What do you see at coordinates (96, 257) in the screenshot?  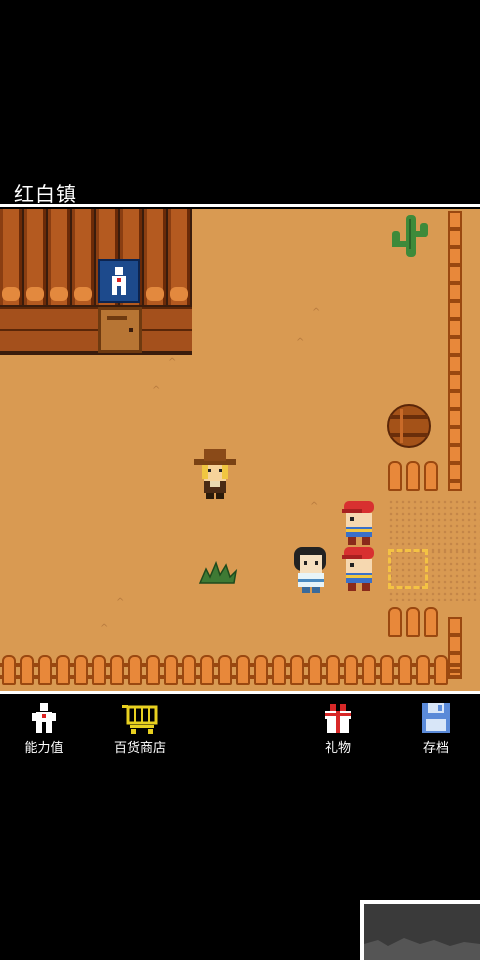 I see `house-log-wall` at bounding box center [96, 257].